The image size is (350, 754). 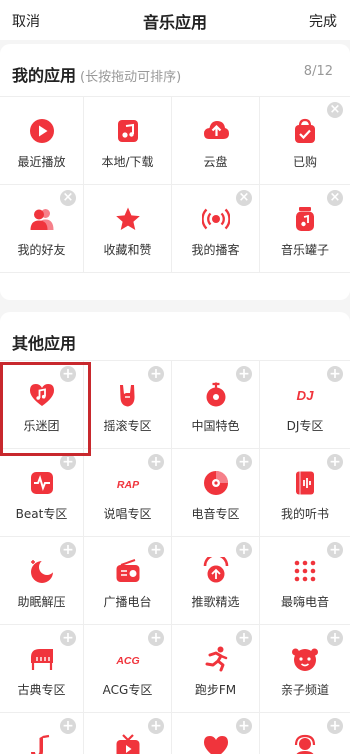 What do you see at coordinates (304, 602) in the screenshot?
I see `app-label: 最嗨电音` at bounding box center [304, 602].